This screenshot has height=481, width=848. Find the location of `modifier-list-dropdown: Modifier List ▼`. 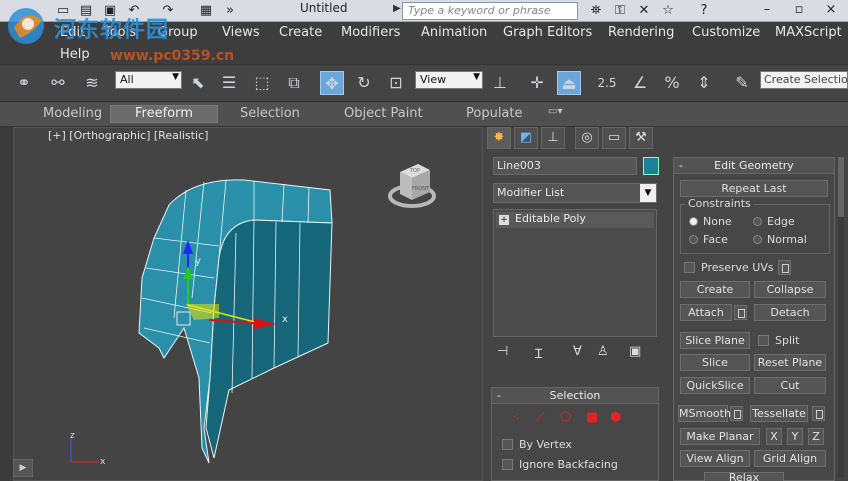

modifier-list-dropdown: Modifier List ▼ is located at coordinates (575, 193).